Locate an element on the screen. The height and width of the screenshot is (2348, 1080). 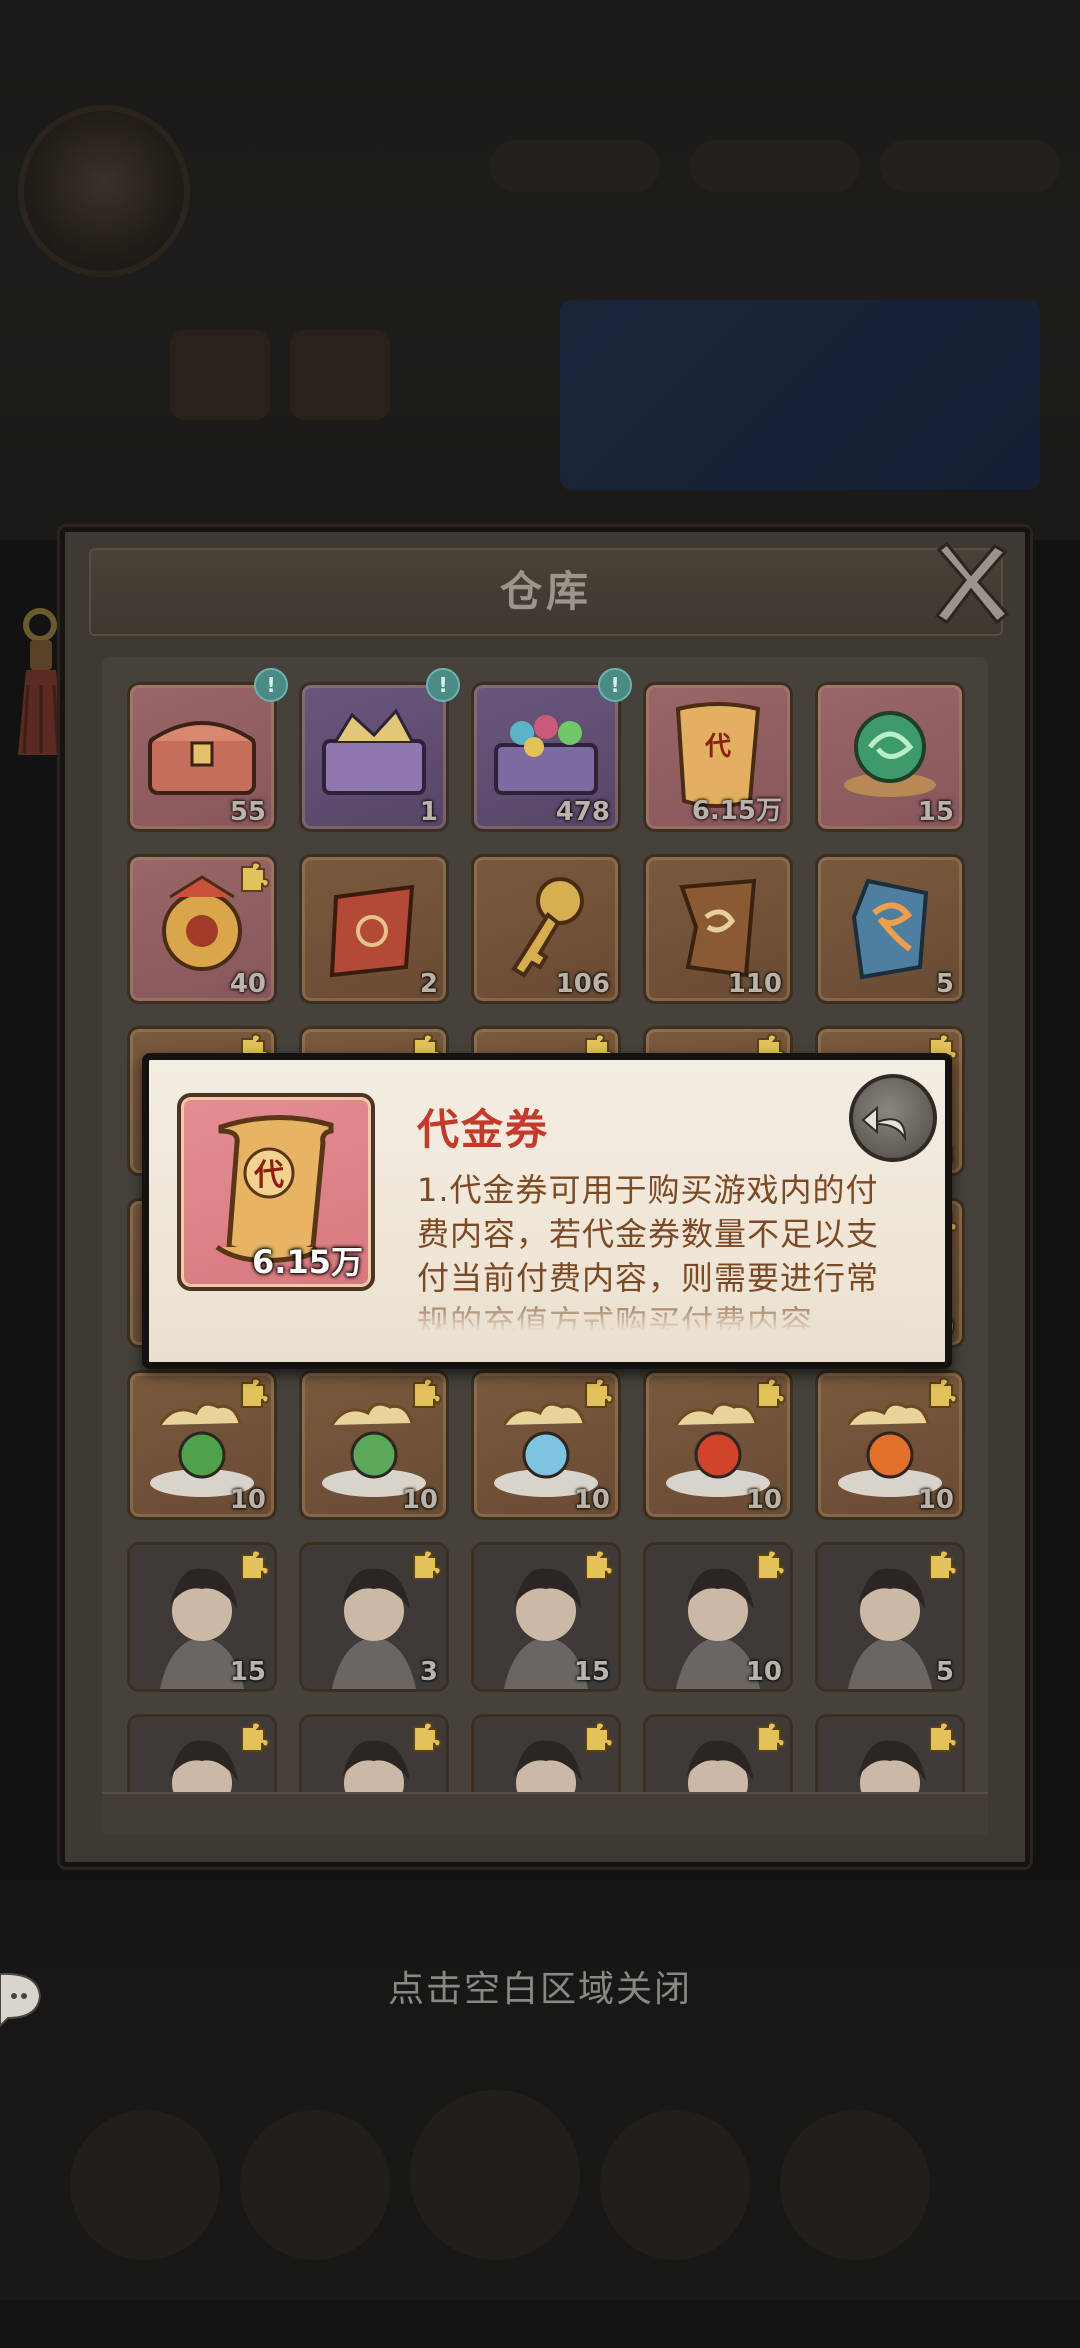
item-slot: 代 6.15万 is located at coordinates (718, 757).